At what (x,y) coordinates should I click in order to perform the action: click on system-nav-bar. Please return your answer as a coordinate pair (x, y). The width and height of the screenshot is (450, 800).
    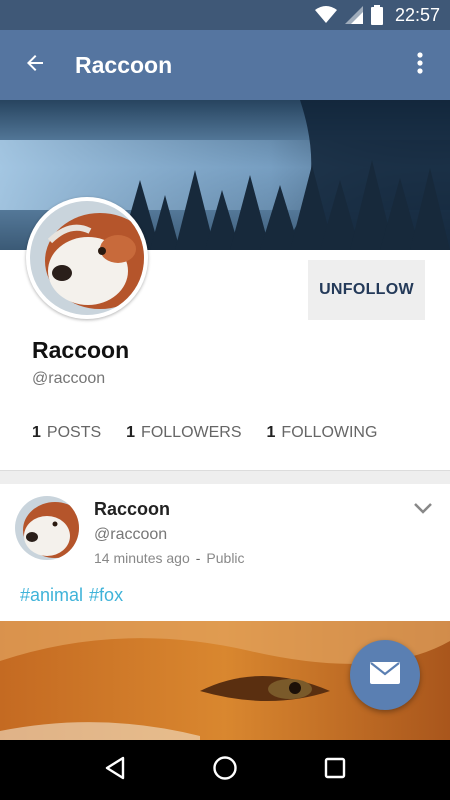
    Looking at the image, I should click on (225, 770).